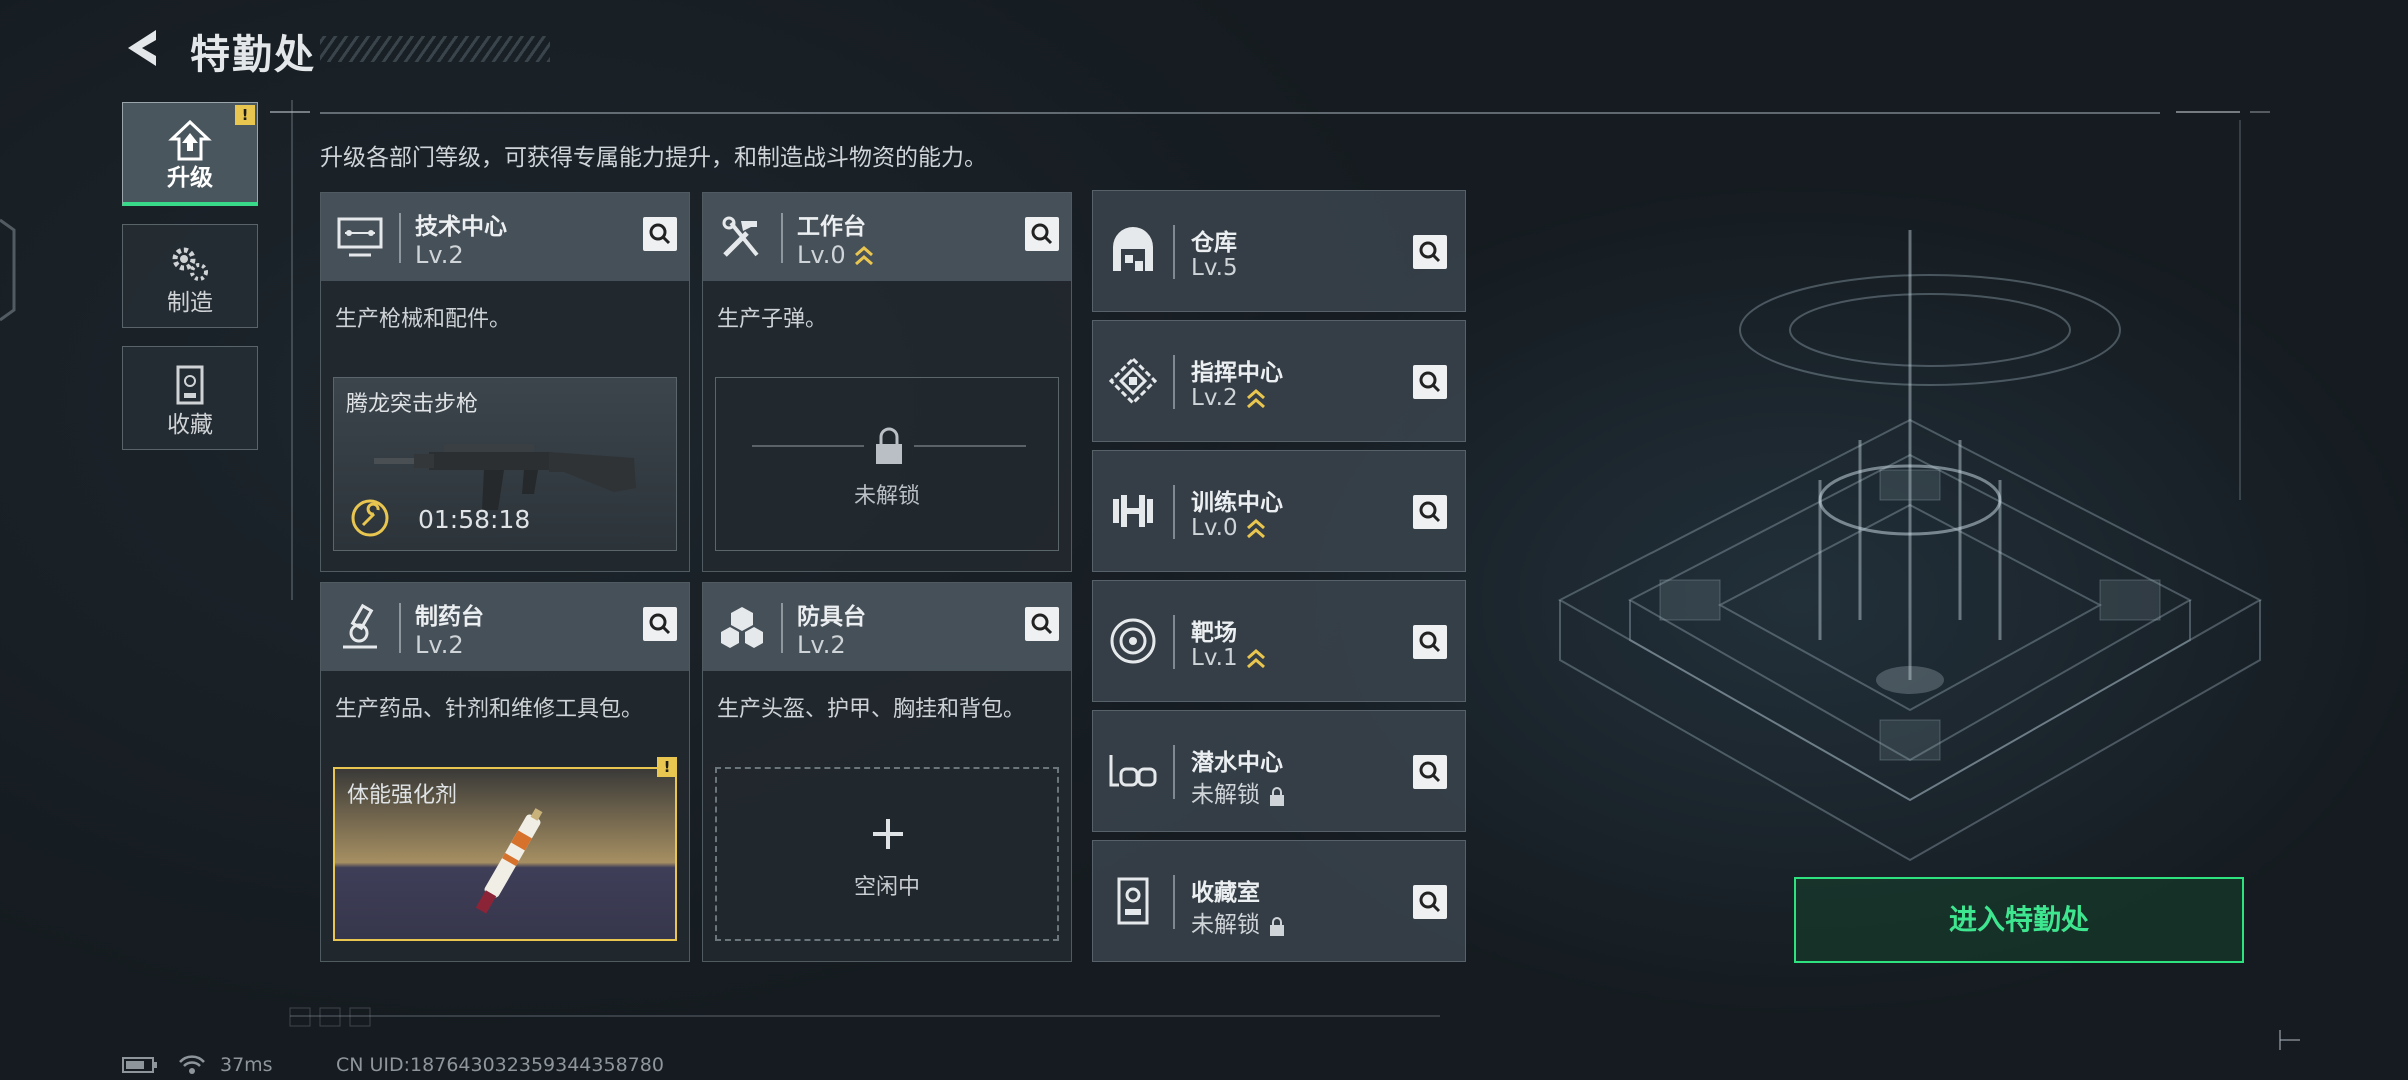 This screenshot has height=1080, width=2408. Describe the element at coordinates (831, 617) in the screenshot. I see `facility-name: 防具台` at that location.